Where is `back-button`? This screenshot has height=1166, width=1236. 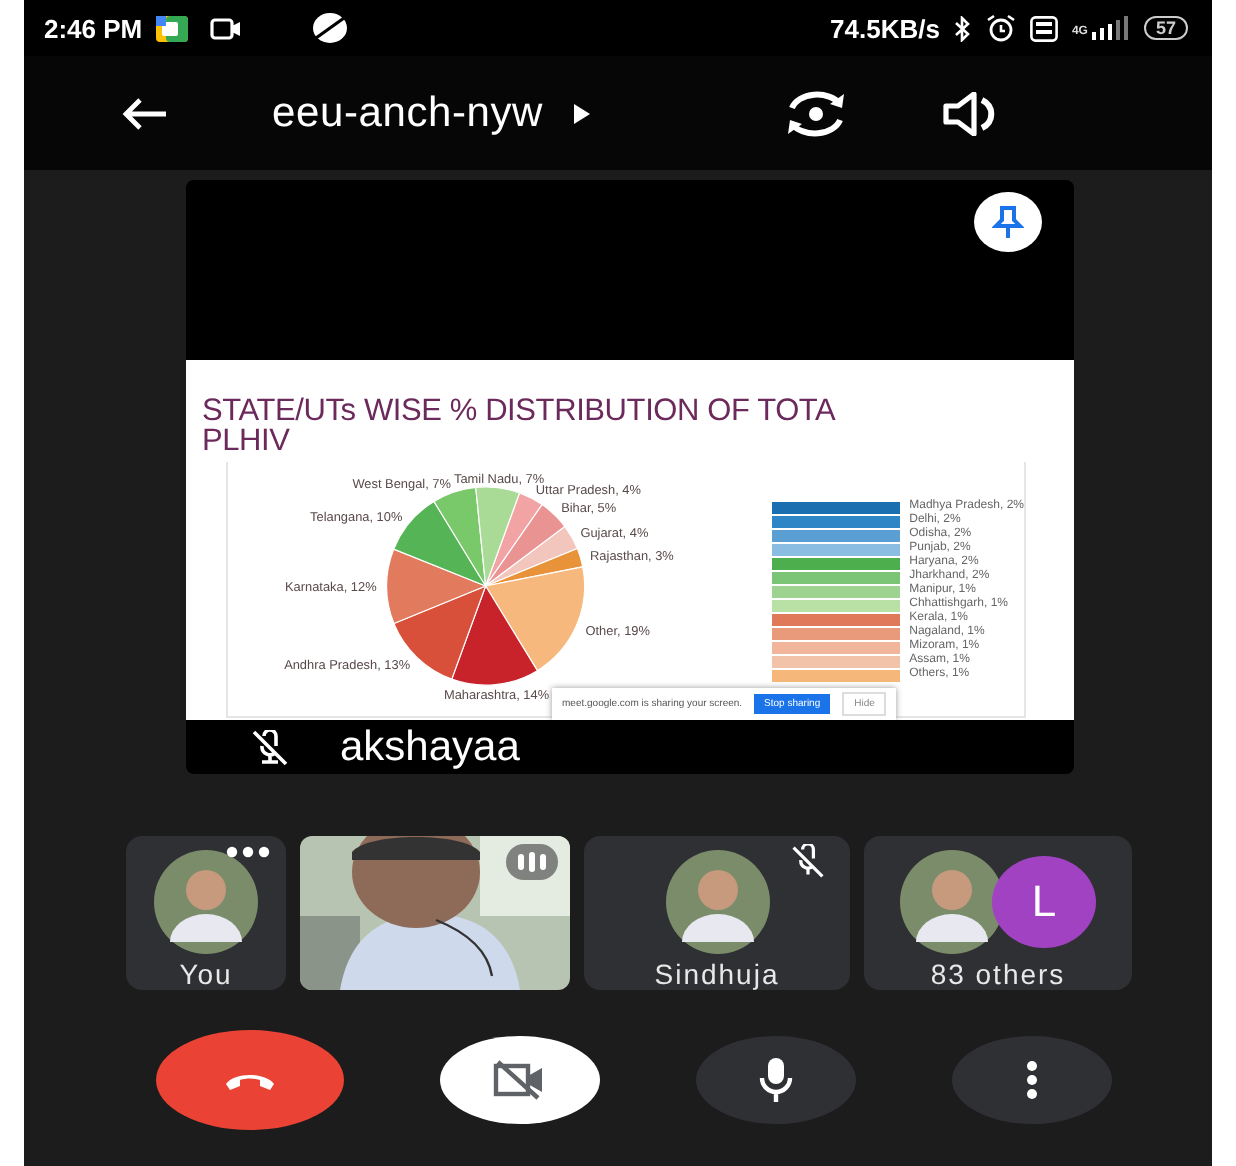 back-button is located at coordinates (144, 113).